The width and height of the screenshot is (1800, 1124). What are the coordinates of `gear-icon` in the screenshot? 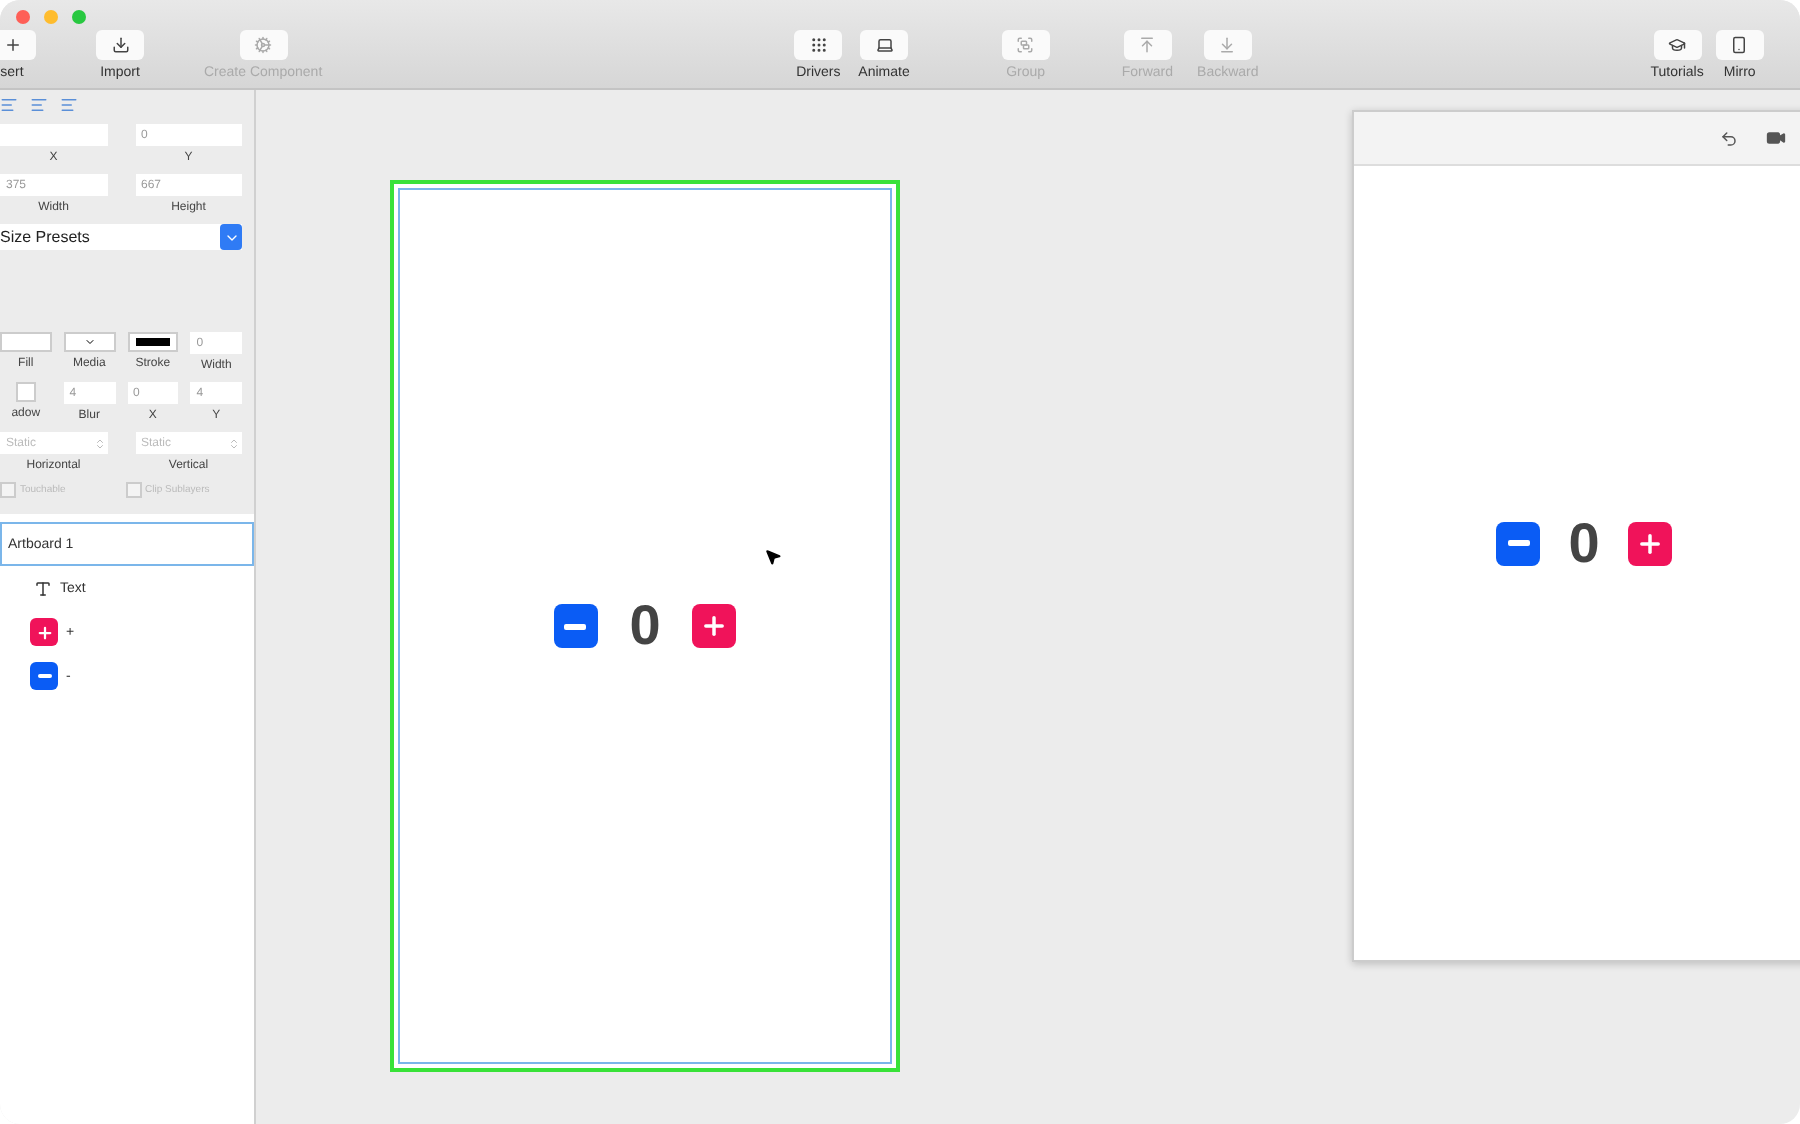 It's located at (263, 45).